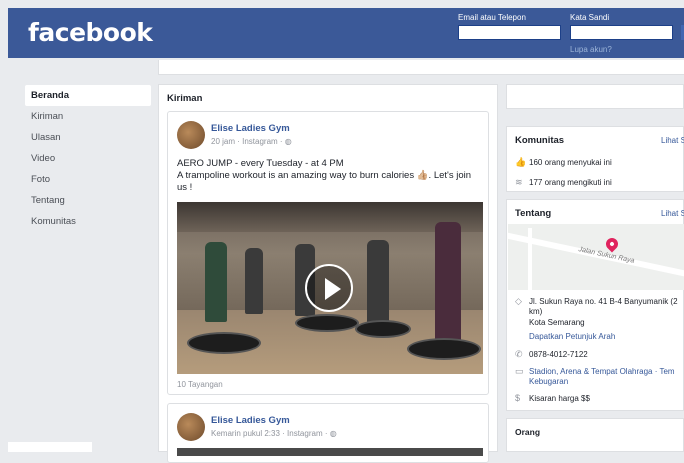  What do you see at coordinates (672, 140) in the screenshot?
I see `community-see-all-link: Lihat S` at bounding box center [672, 140].